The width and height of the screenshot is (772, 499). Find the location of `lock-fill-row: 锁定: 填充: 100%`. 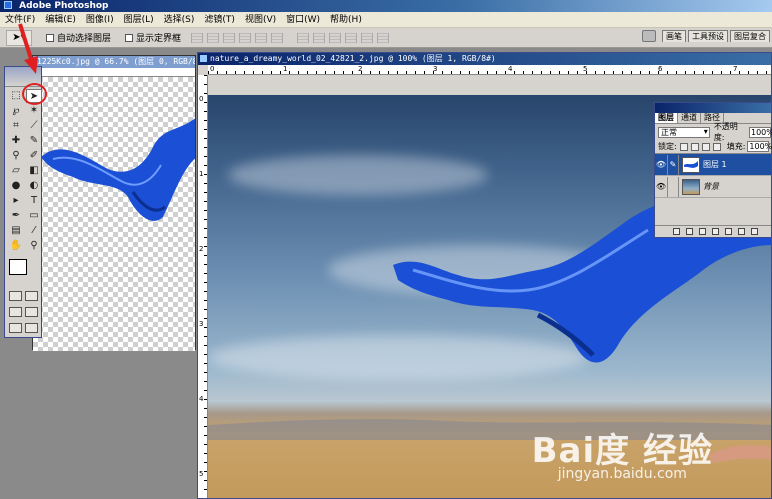

lock-fill-row: 锁定: 填充: 100% is located at coordinates (713, 147).